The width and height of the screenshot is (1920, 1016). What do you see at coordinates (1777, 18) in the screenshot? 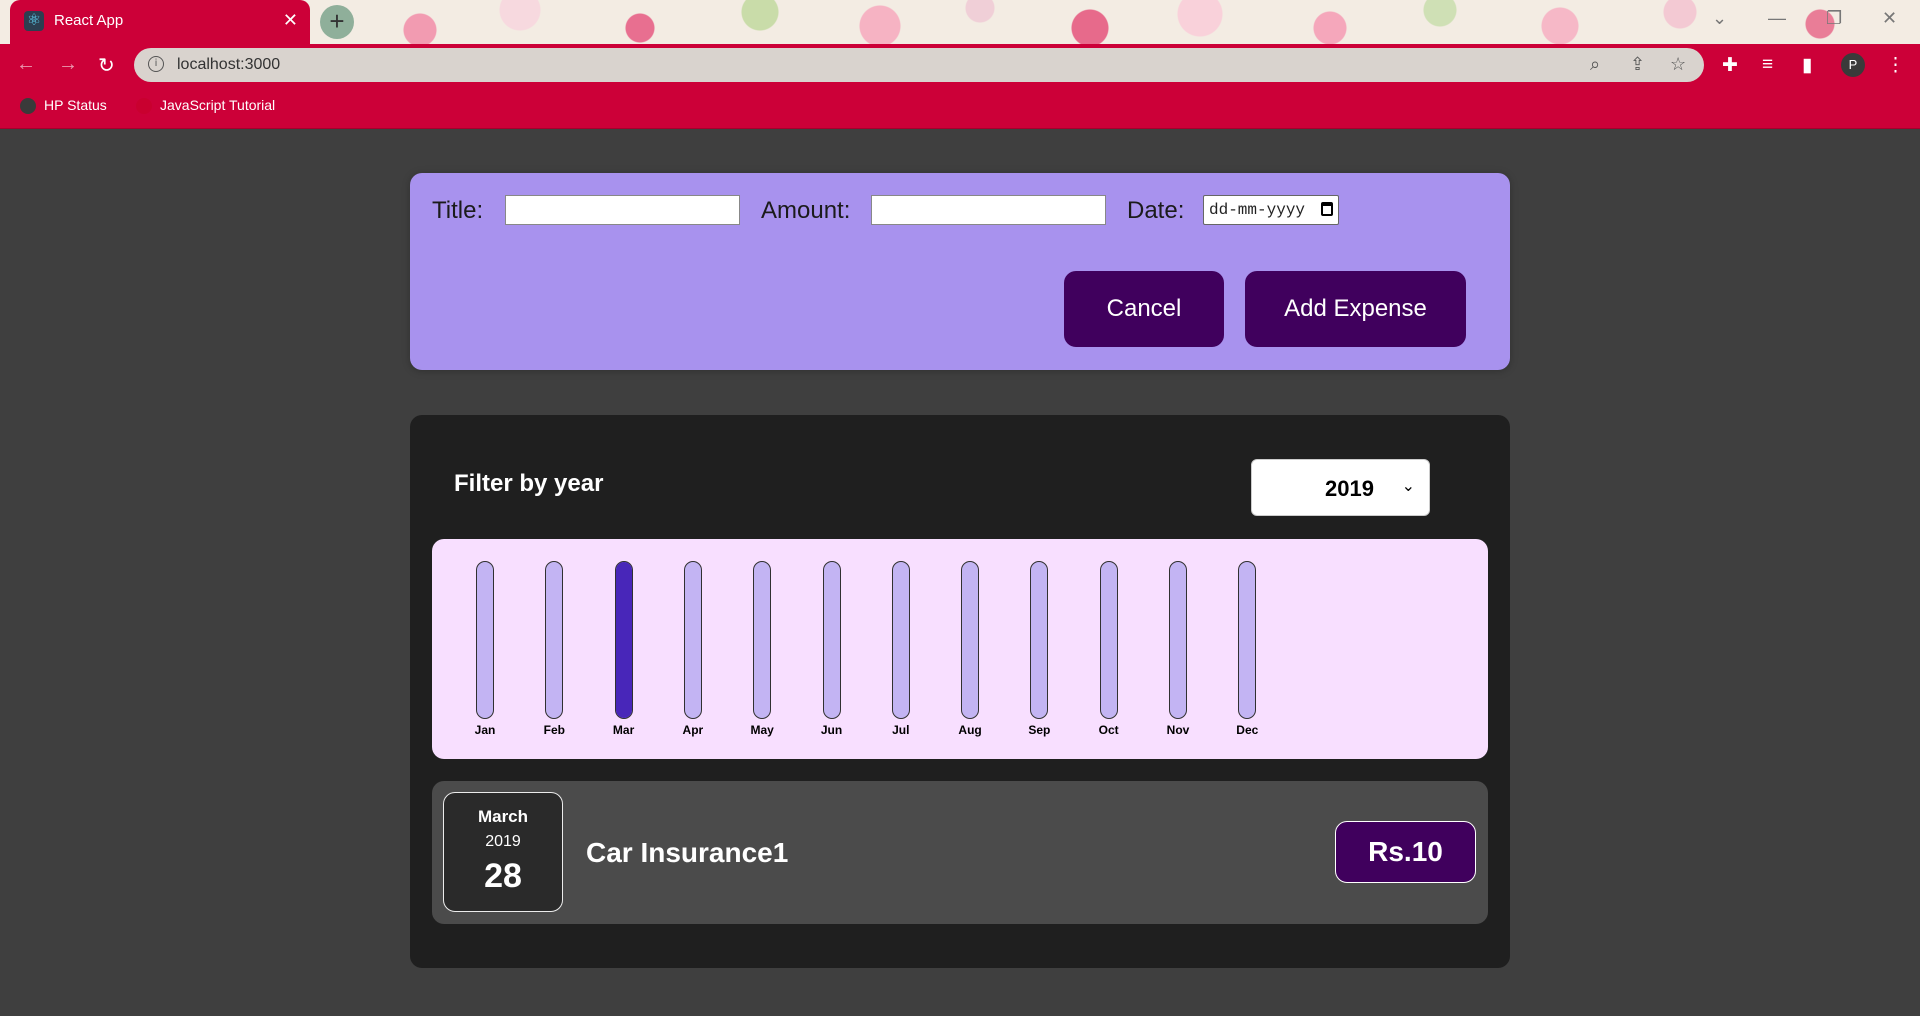
I see `minimize-icon: —` at bounding box center [1777, 18].